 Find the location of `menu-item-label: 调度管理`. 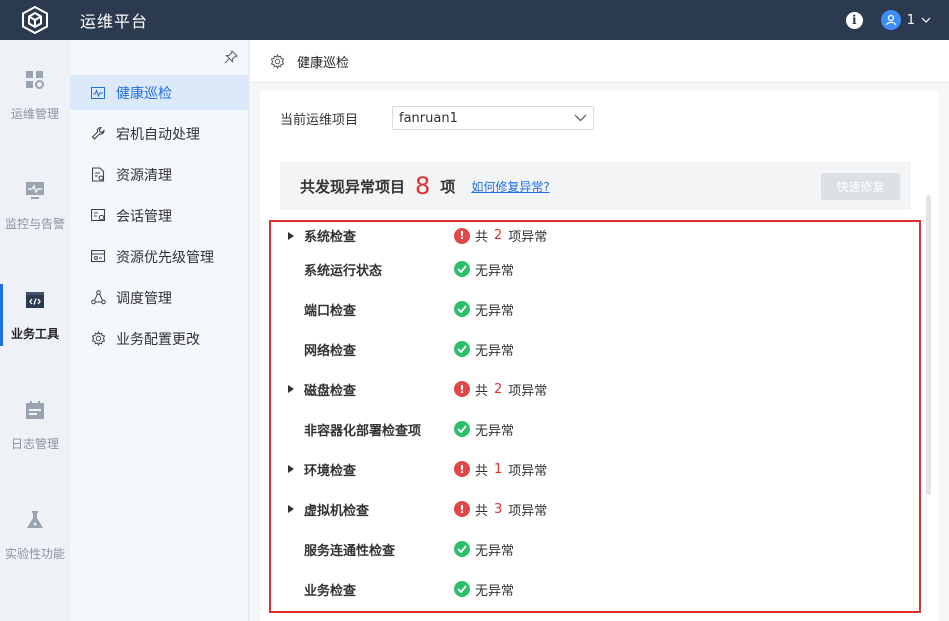

menu-item-label: 调度管理 is located at coordinates (144, 298).